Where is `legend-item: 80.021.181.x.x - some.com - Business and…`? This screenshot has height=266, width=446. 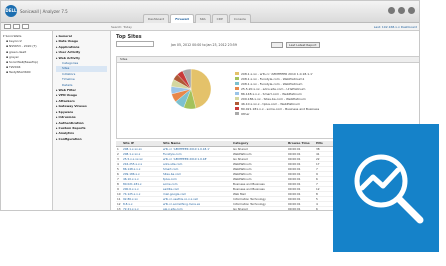
legend-item: 80.021.181.x.x - some.com - Business and… is located at coordinates (277, 108).